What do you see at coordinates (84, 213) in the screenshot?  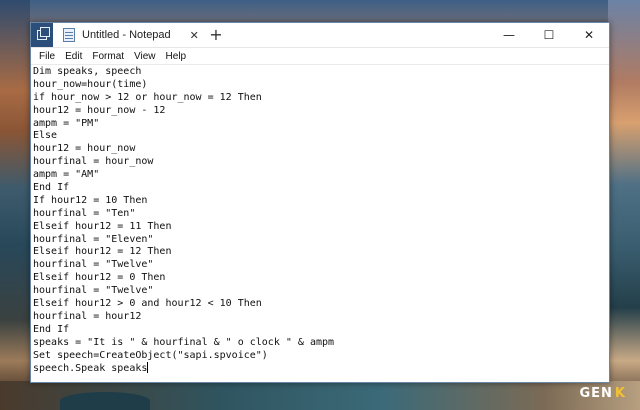 I see `code-line: hourfinal = "Ten"` at bounding box center [84, 213].